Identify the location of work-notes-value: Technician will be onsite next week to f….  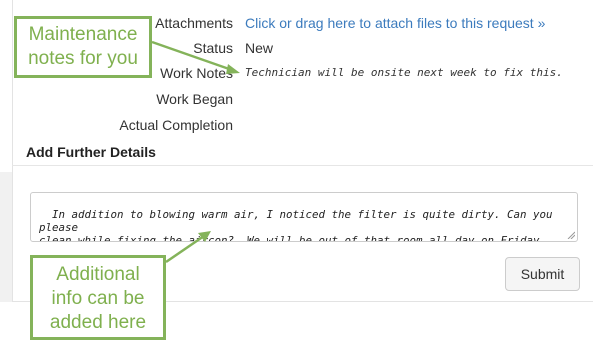
(404, 72).